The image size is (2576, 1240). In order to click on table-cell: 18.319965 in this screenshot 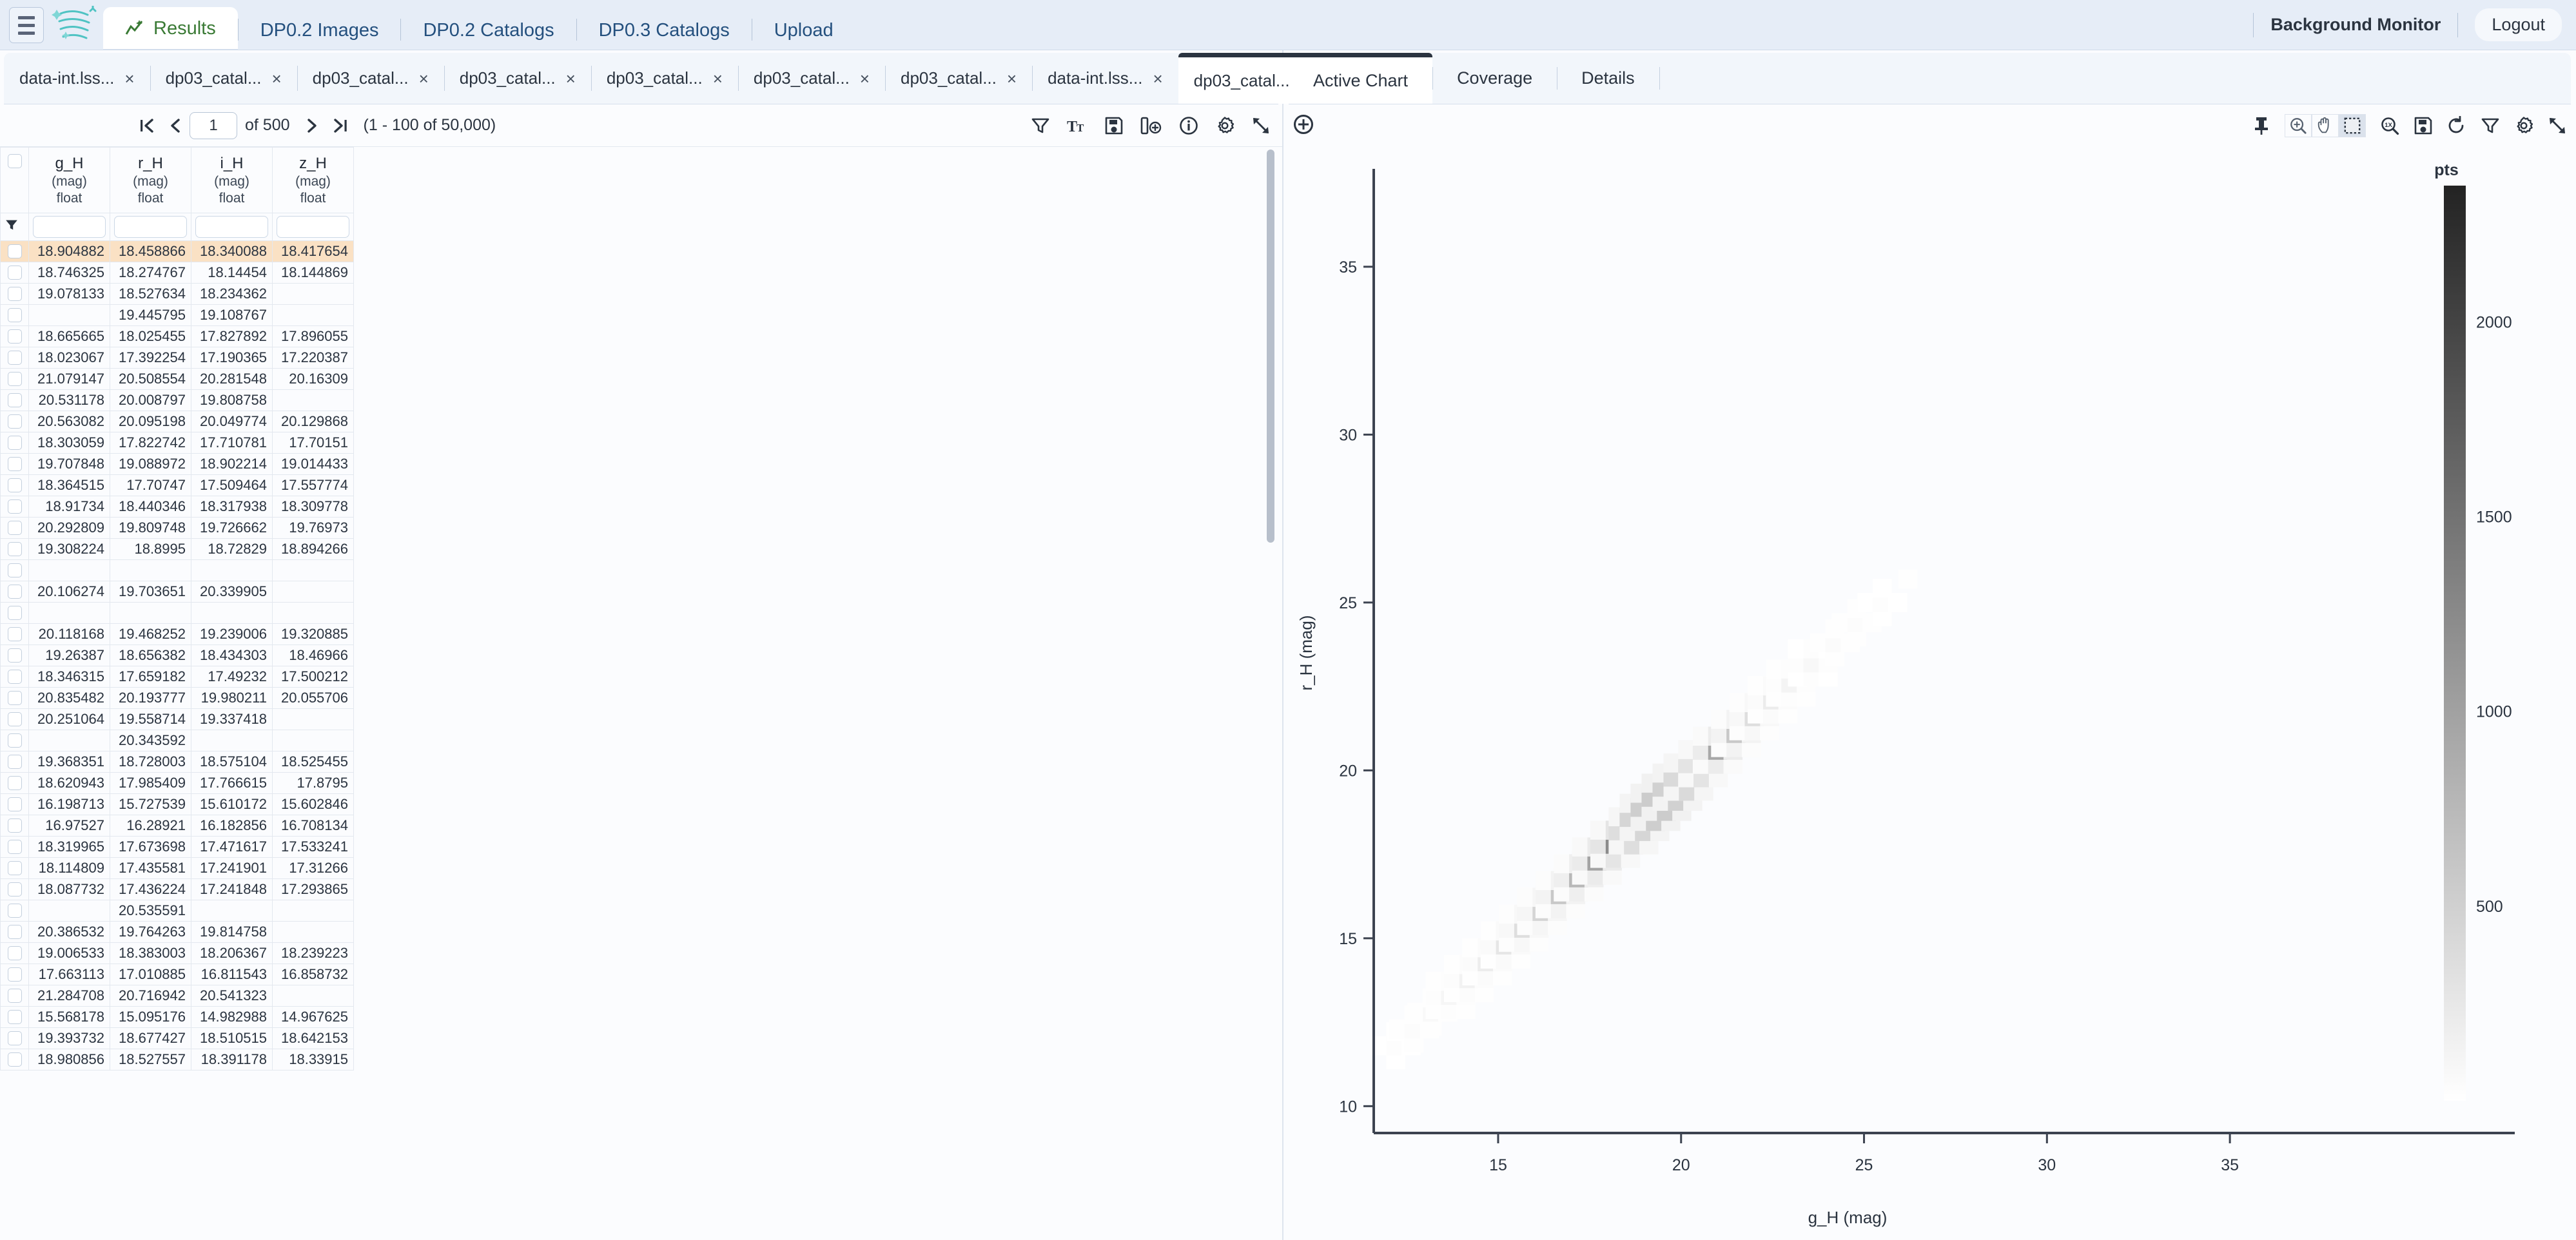, I will do `click(69, 846)`.